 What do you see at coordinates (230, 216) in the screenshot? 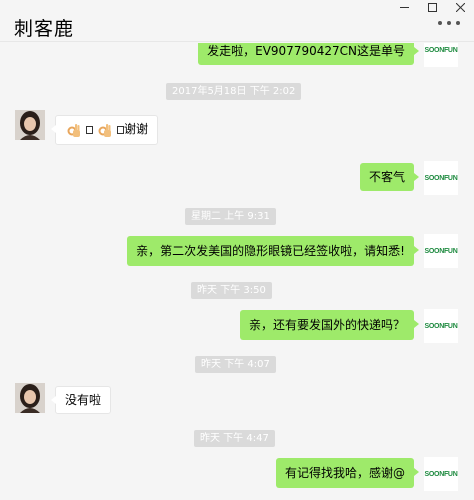
I see `timestamp: 星期二 上午 9:31` at bounding box center [230, 216].